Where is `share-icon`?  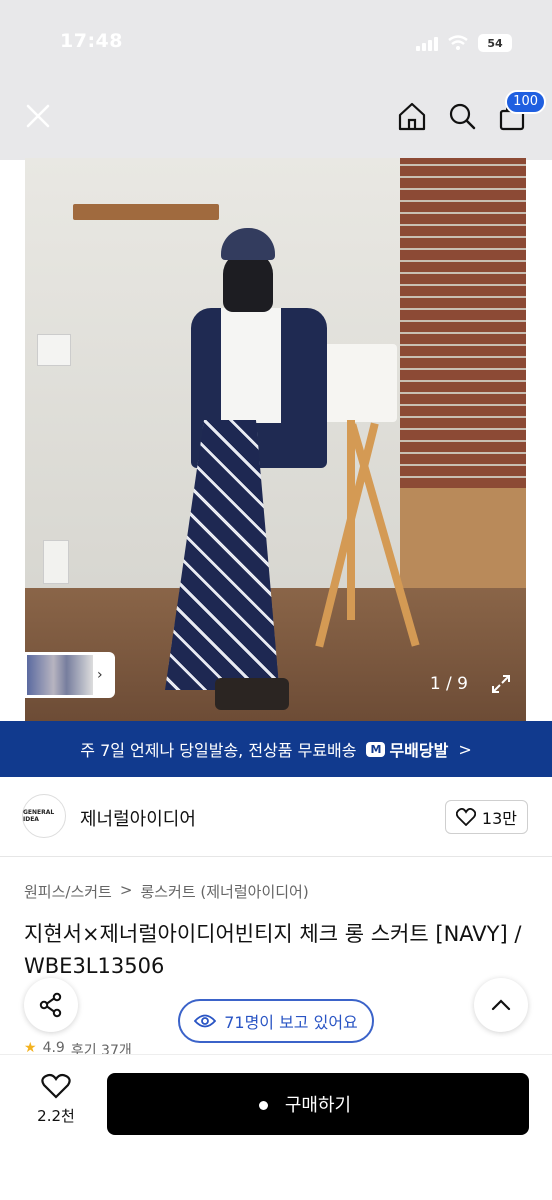
share-icon is located at coordinates (50, 1005).